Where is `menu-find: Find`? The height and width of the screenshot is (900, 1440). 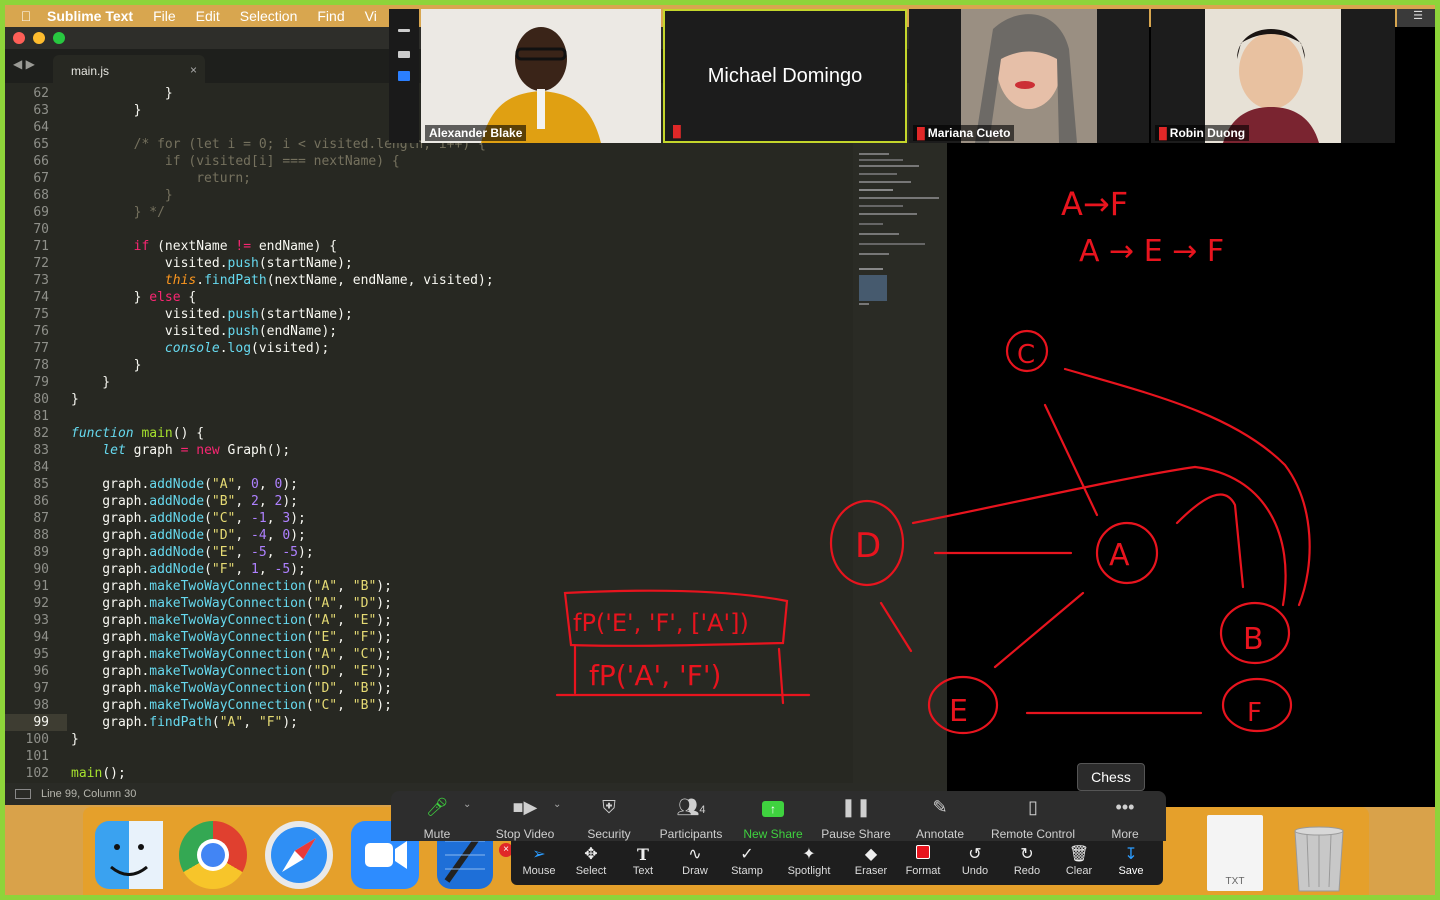
menu-find: Find is located at coordinates (330, 16).